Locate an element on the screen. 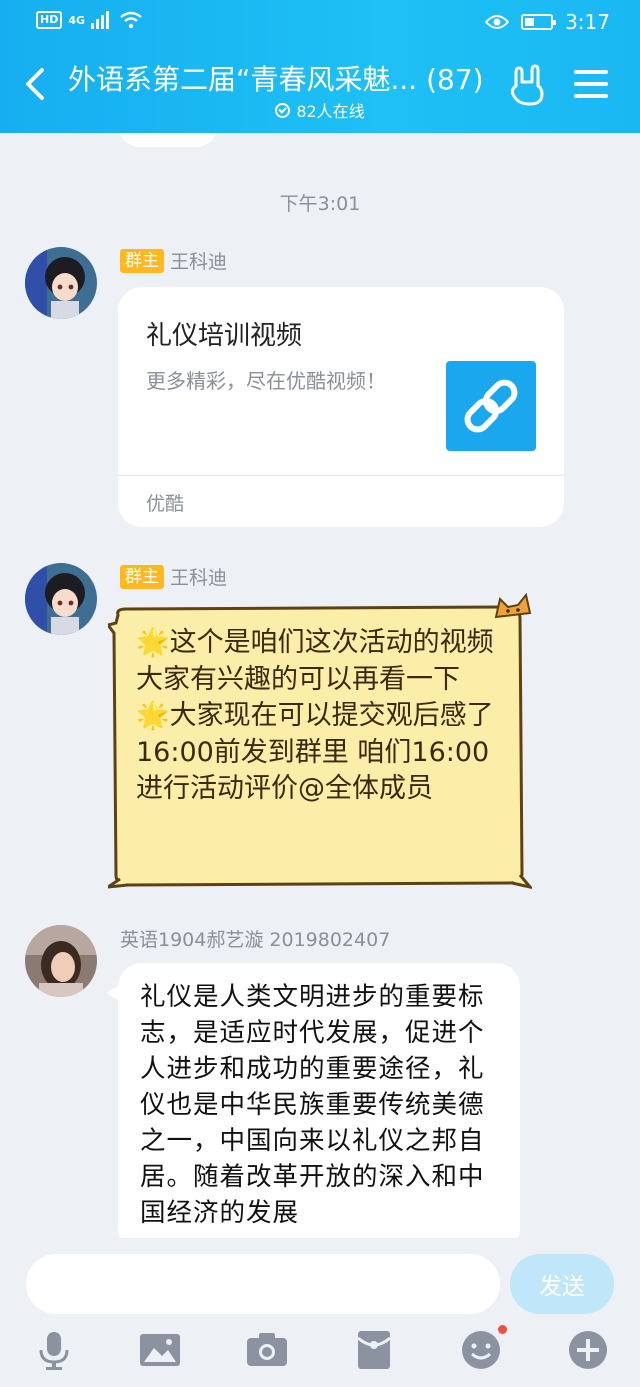 The height and width of the screenshot is (1387, 640). message-input is located at coordinates (263, 1284).